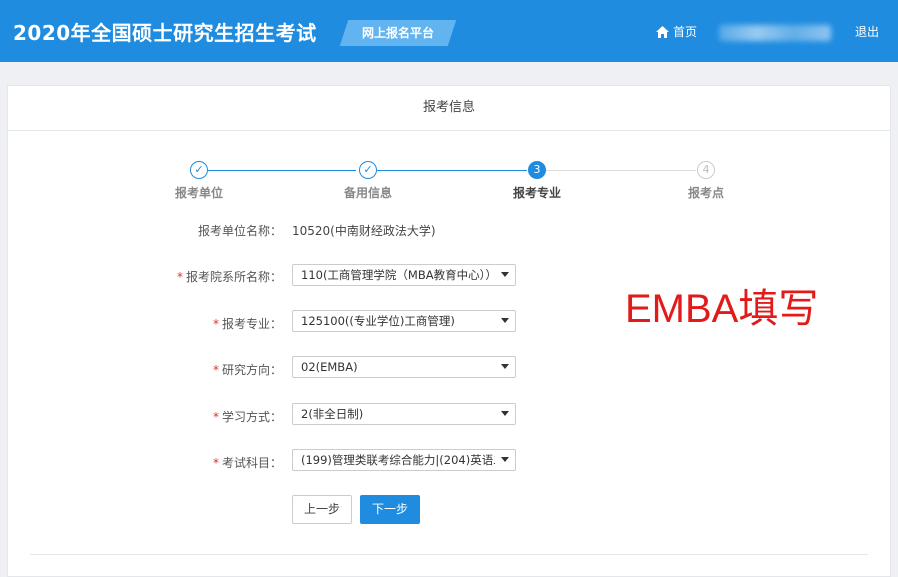 Image resolution: width=898 pixels, height=577 pixels. What do you see at coordinates (247, 324) in the screenshot?
I see `major-label: * 报考专业：` at bounding box center [247, 324].